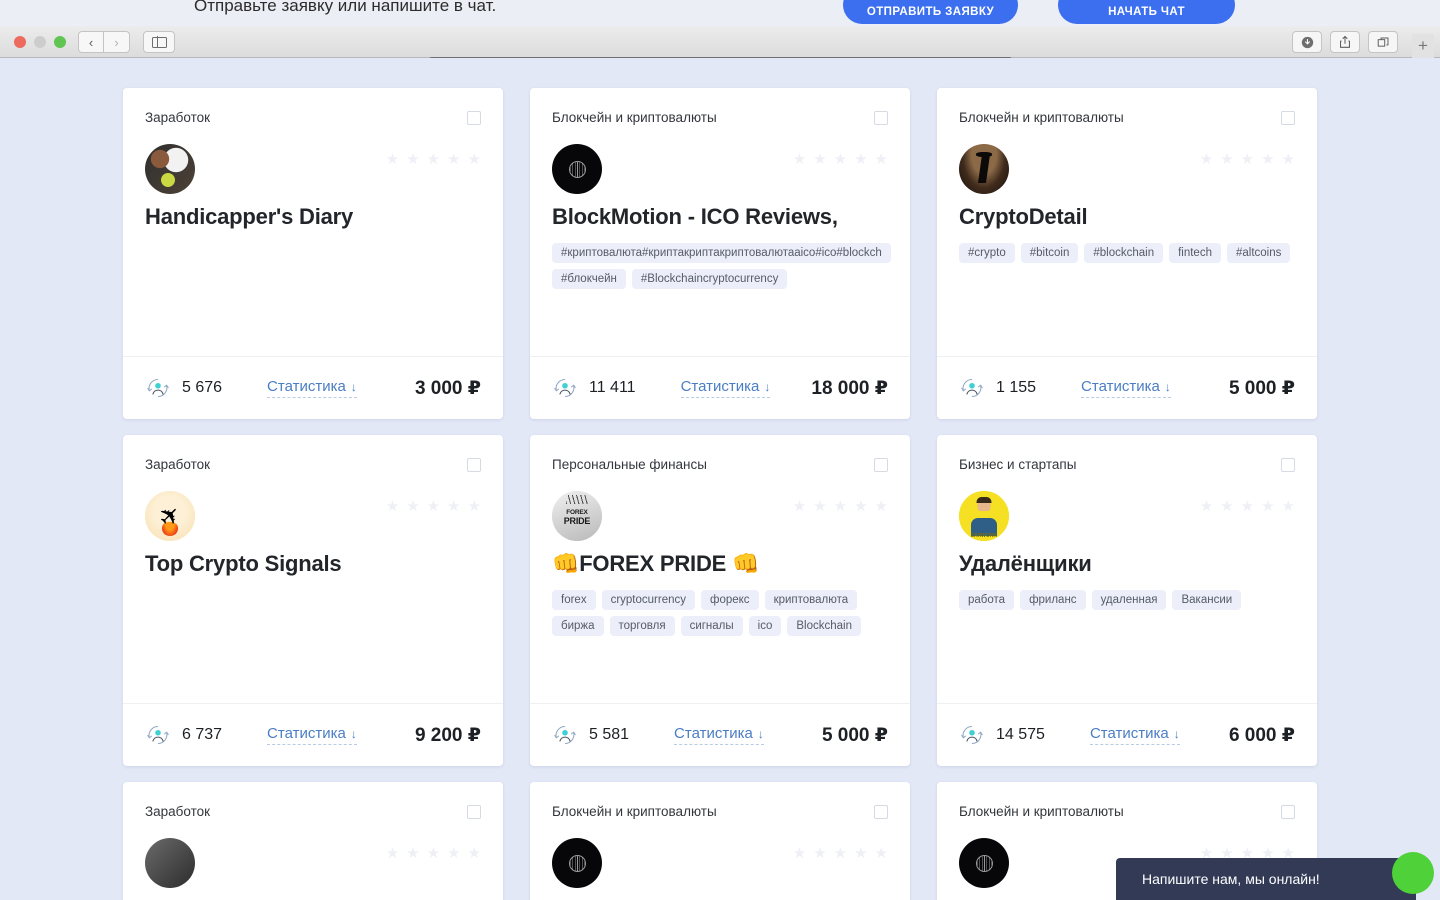  I want to click on tag: #bitcoin, so click(1049, 253).